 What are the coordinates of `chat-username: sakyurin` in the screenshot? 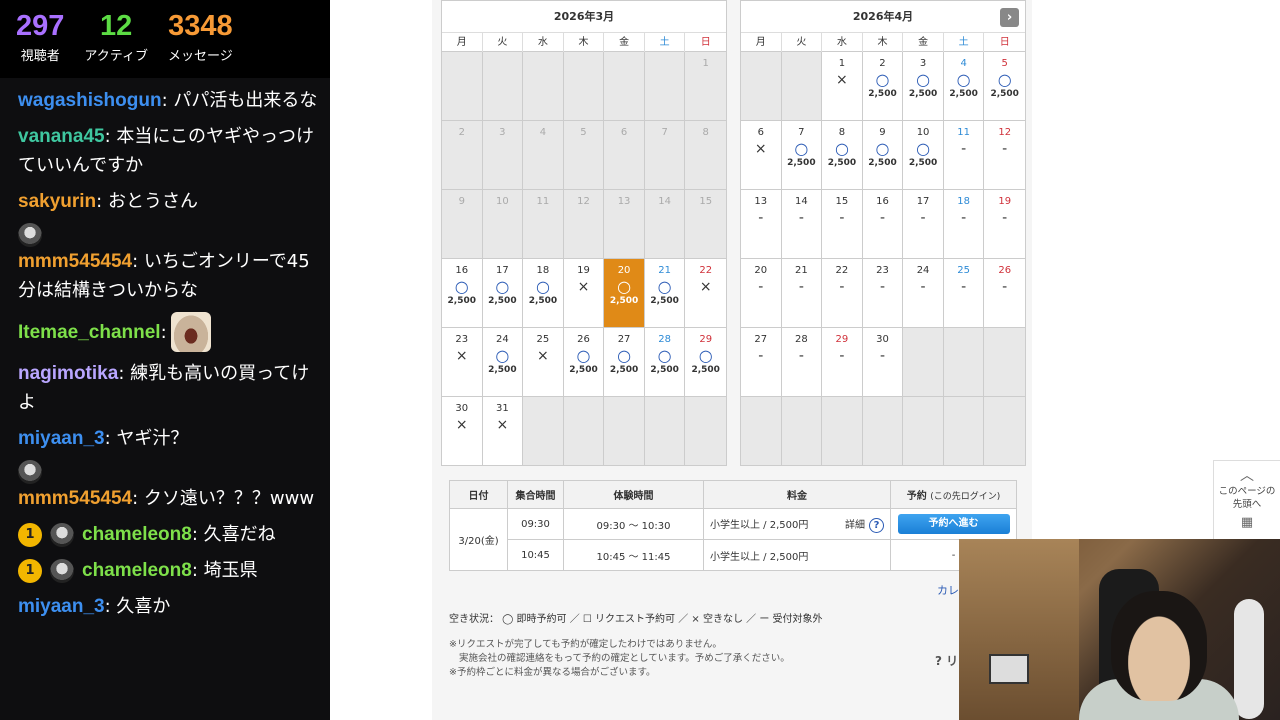 It's located at (57, 201).